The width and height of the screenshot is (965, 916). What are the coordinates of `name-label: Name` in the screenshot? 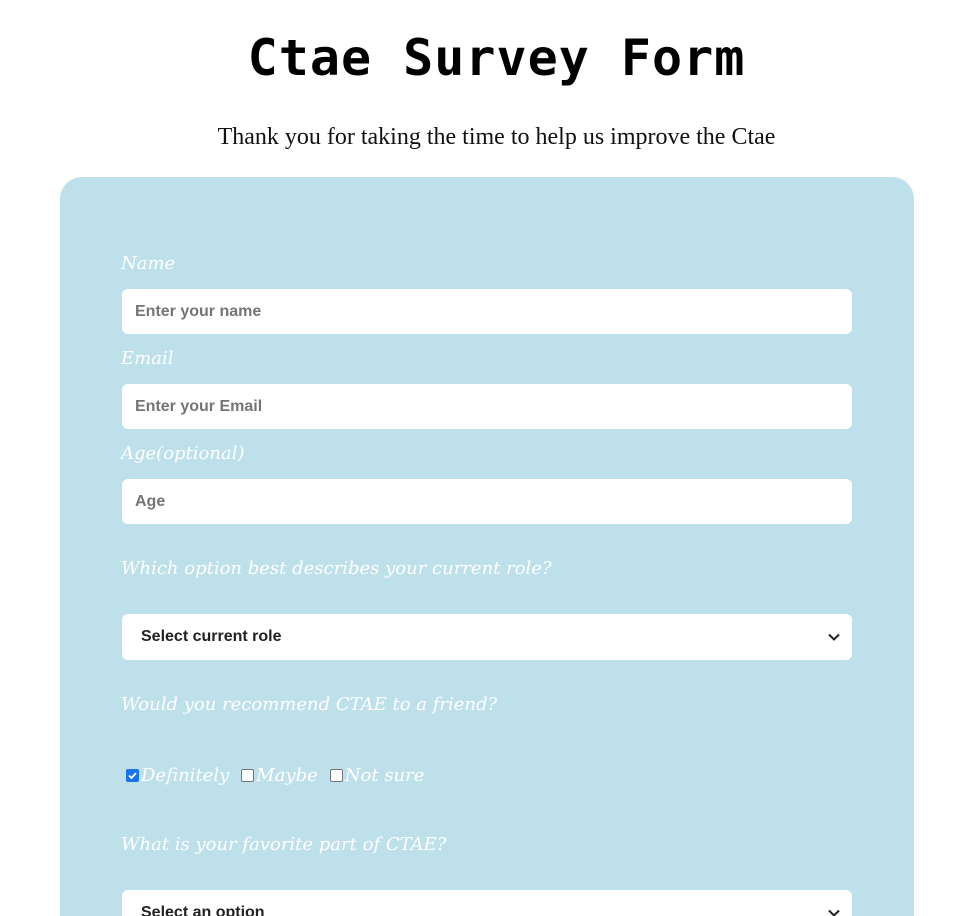 It's located at (148, 263).